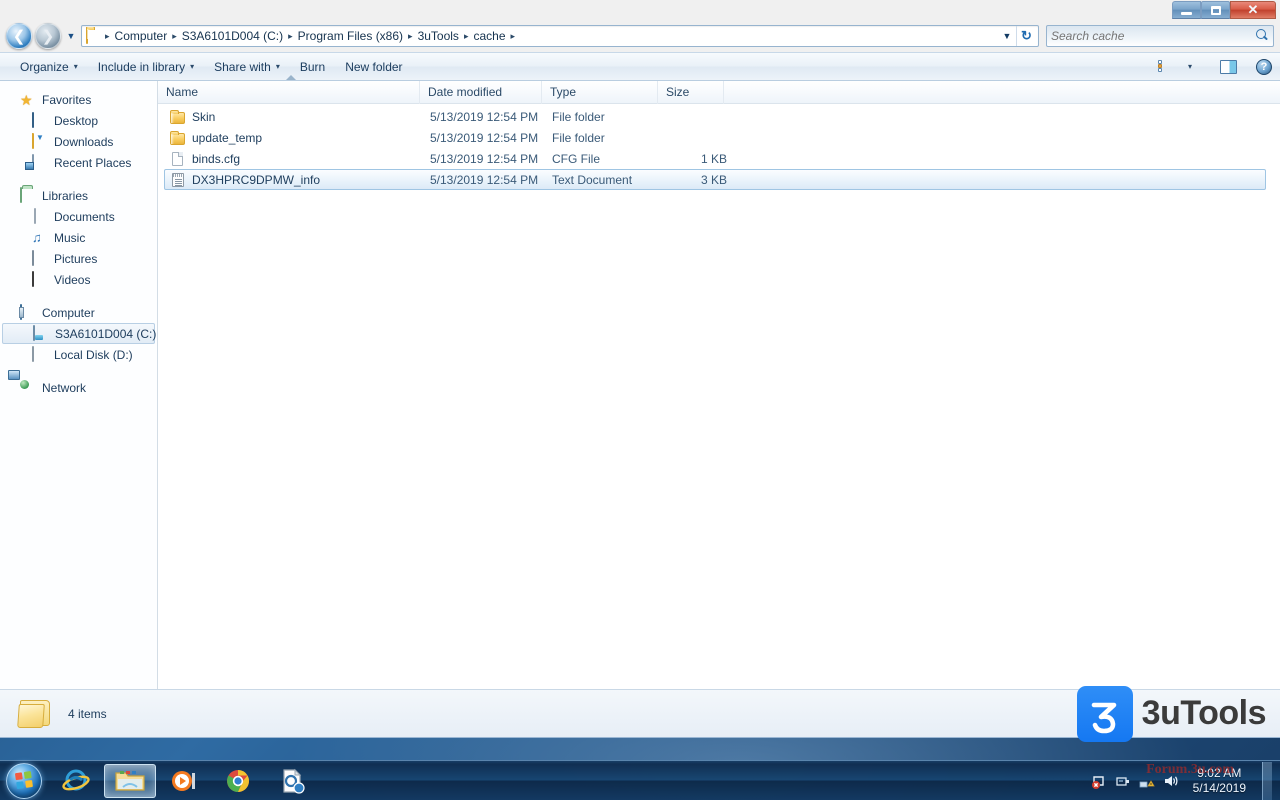 This screenshot has width=1280, height=800. What do you see at coordinates (238, 781) in the screenshot?
I see `taskbar-google-chrome` at bounding box center [238, 781].